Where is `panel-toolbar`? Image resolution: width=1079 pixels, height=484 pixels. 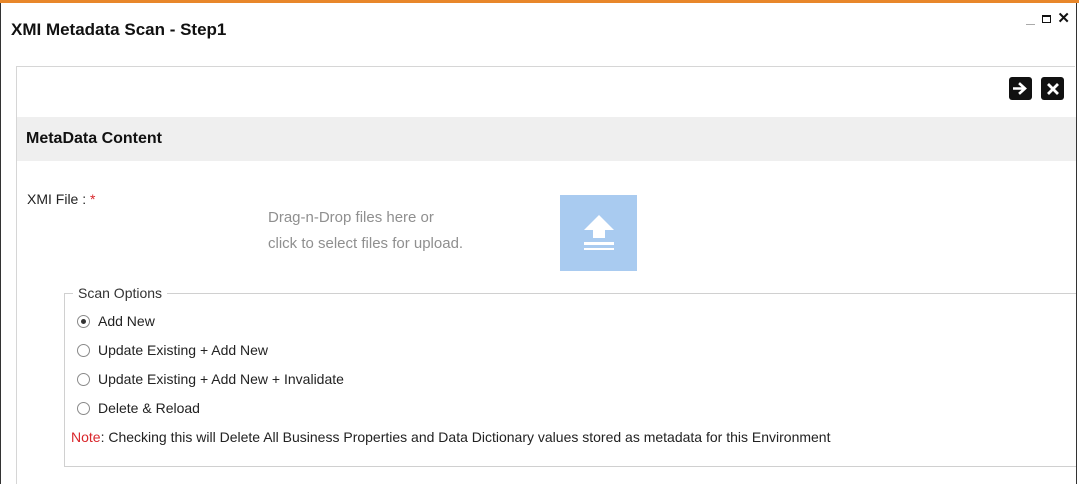
panel-toolbar is located at coordinates (1036, 88).